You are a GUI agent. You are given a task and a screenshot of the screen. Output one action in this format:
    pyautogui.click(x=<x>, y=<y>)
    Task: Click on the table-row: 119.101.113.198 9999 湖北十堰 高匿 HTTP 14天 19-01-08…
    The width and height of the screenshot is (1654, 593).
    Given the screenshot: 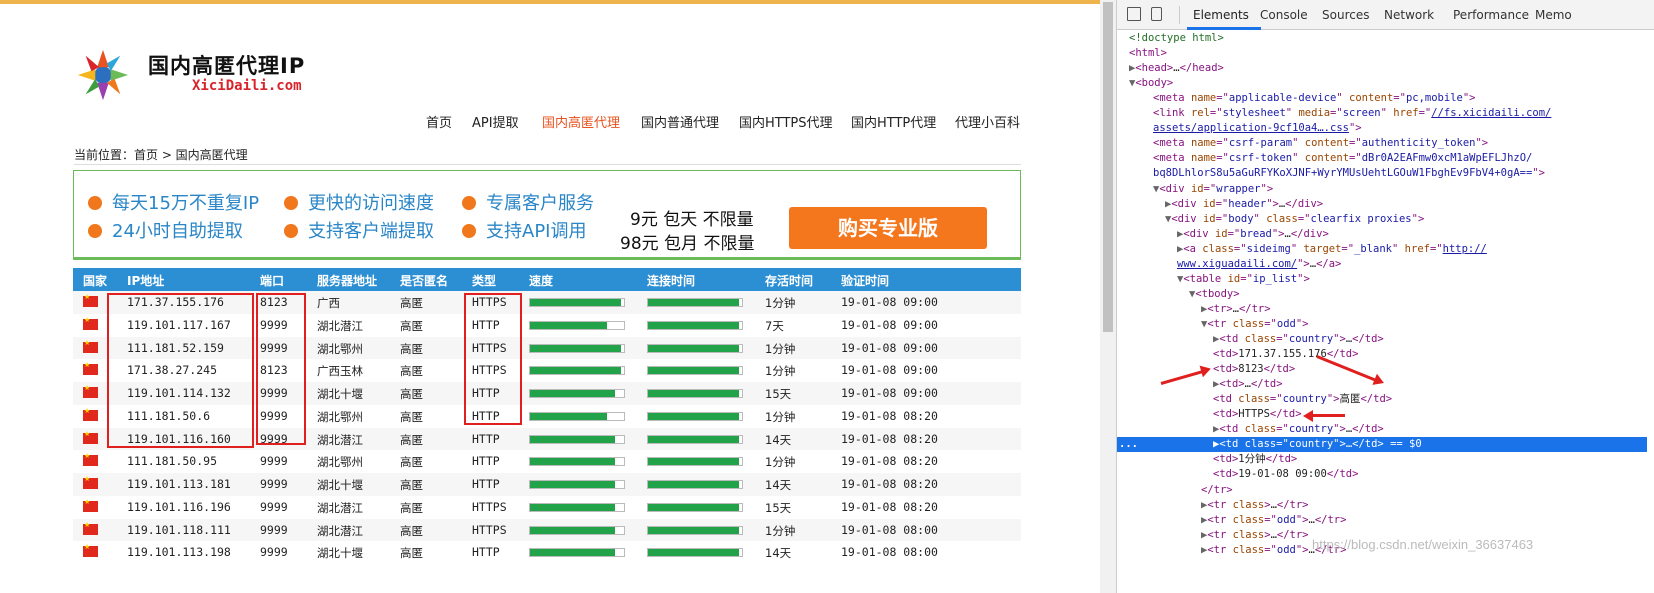 What is the action you would take?
    pyautogui.click(x=547, y=552)
    